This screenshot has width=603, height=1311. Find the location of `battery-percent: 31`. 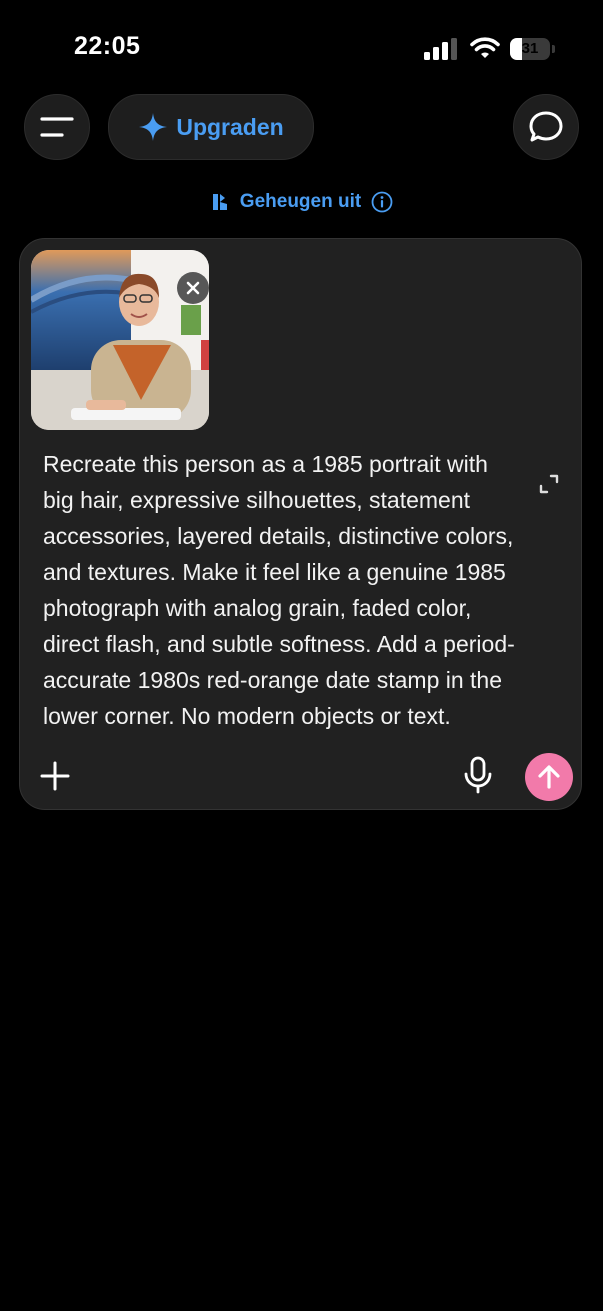

battery-percent: 31 is located at coordinates (530, 48).